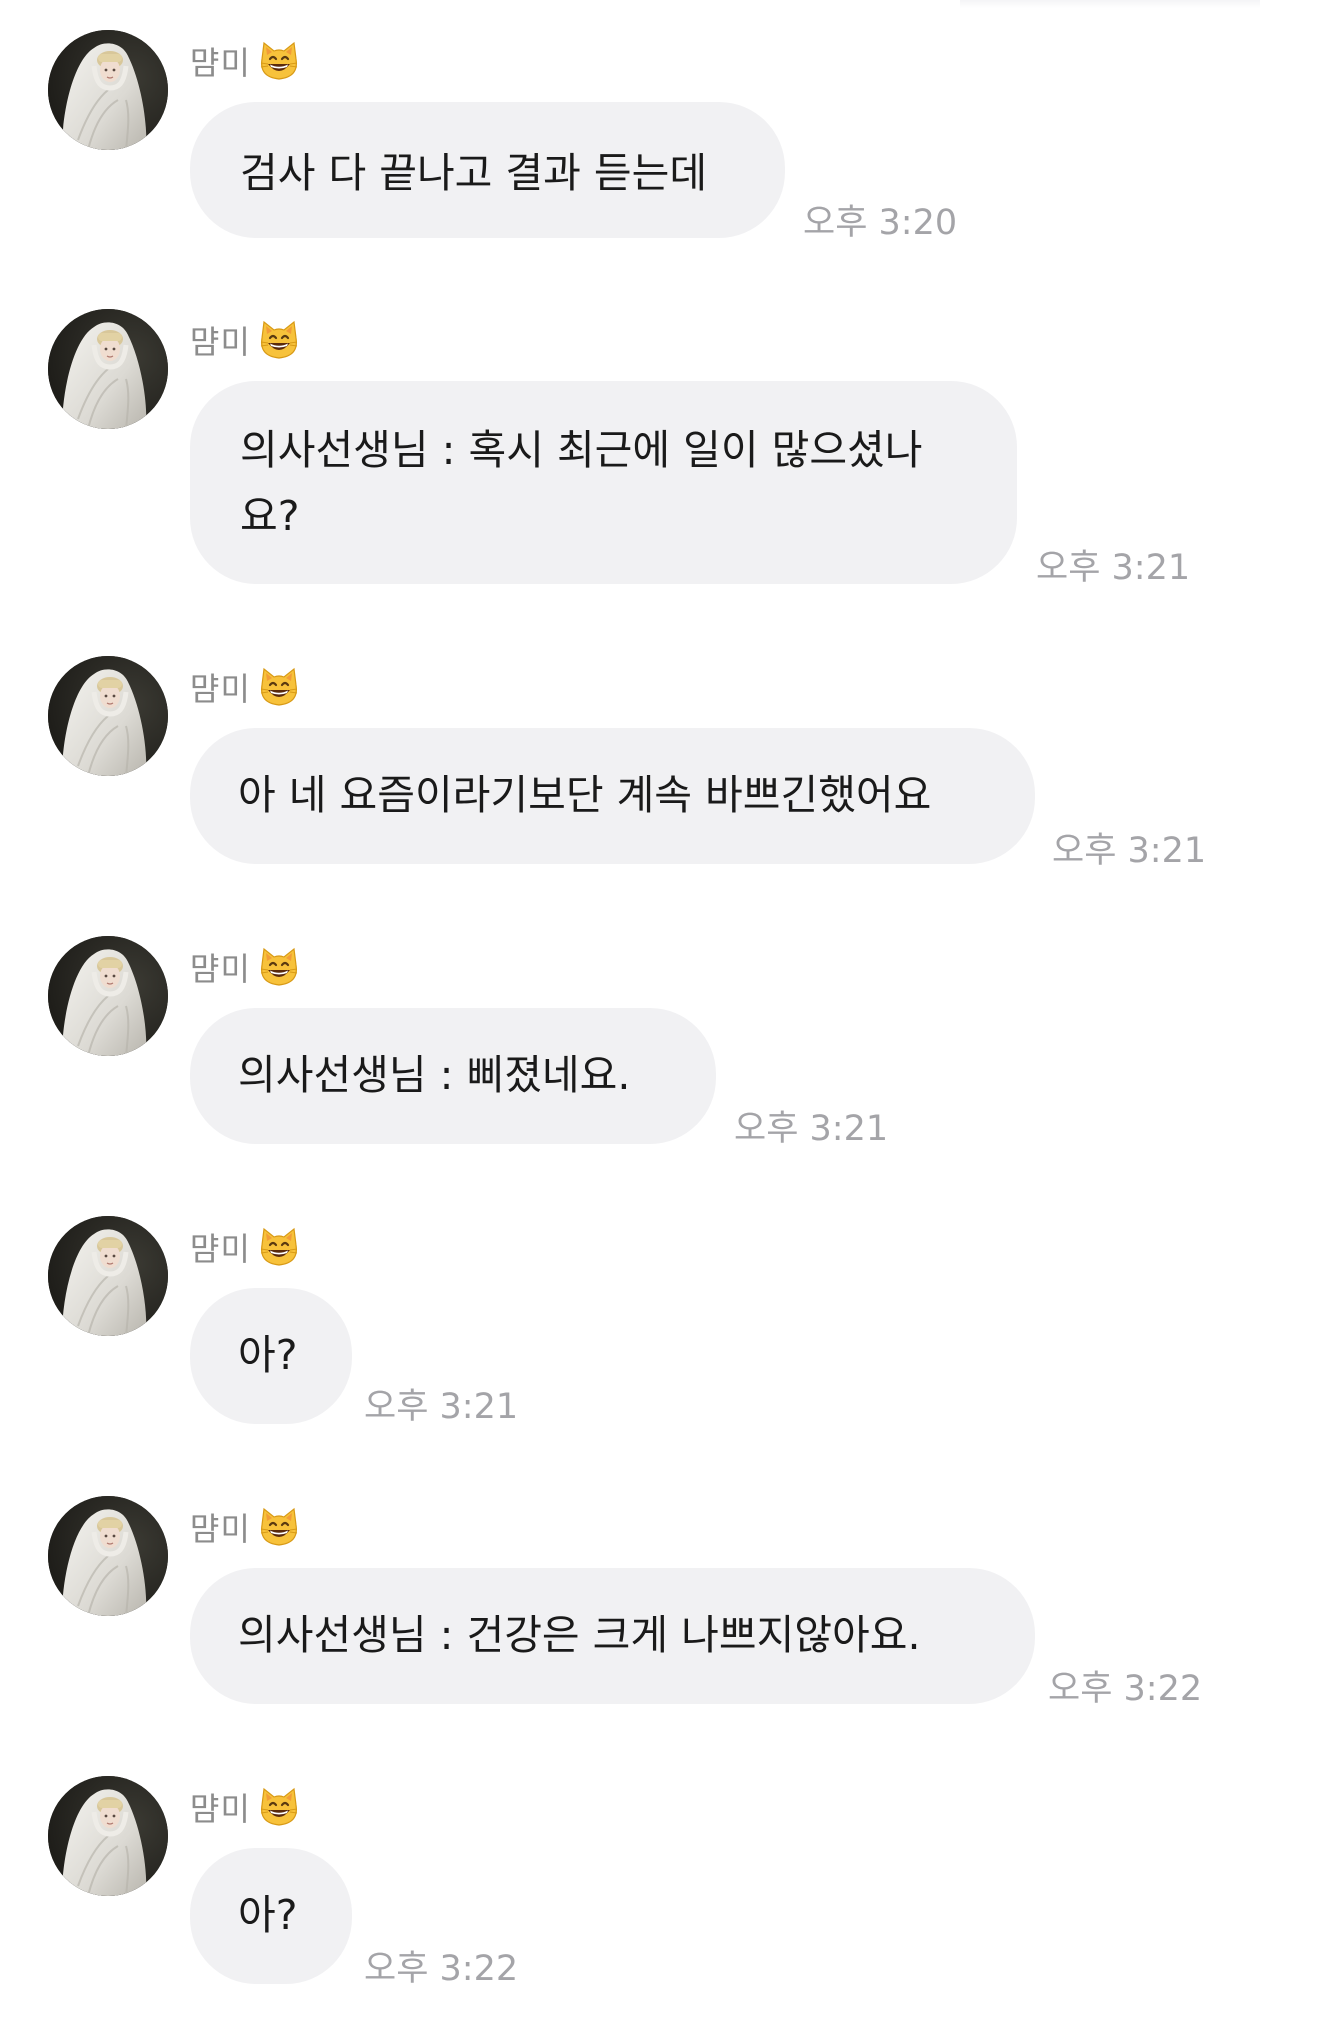  Describe the element at coordinates (880, 223) in the screenshot. I see `message-time: 오후 3:20` at that location.